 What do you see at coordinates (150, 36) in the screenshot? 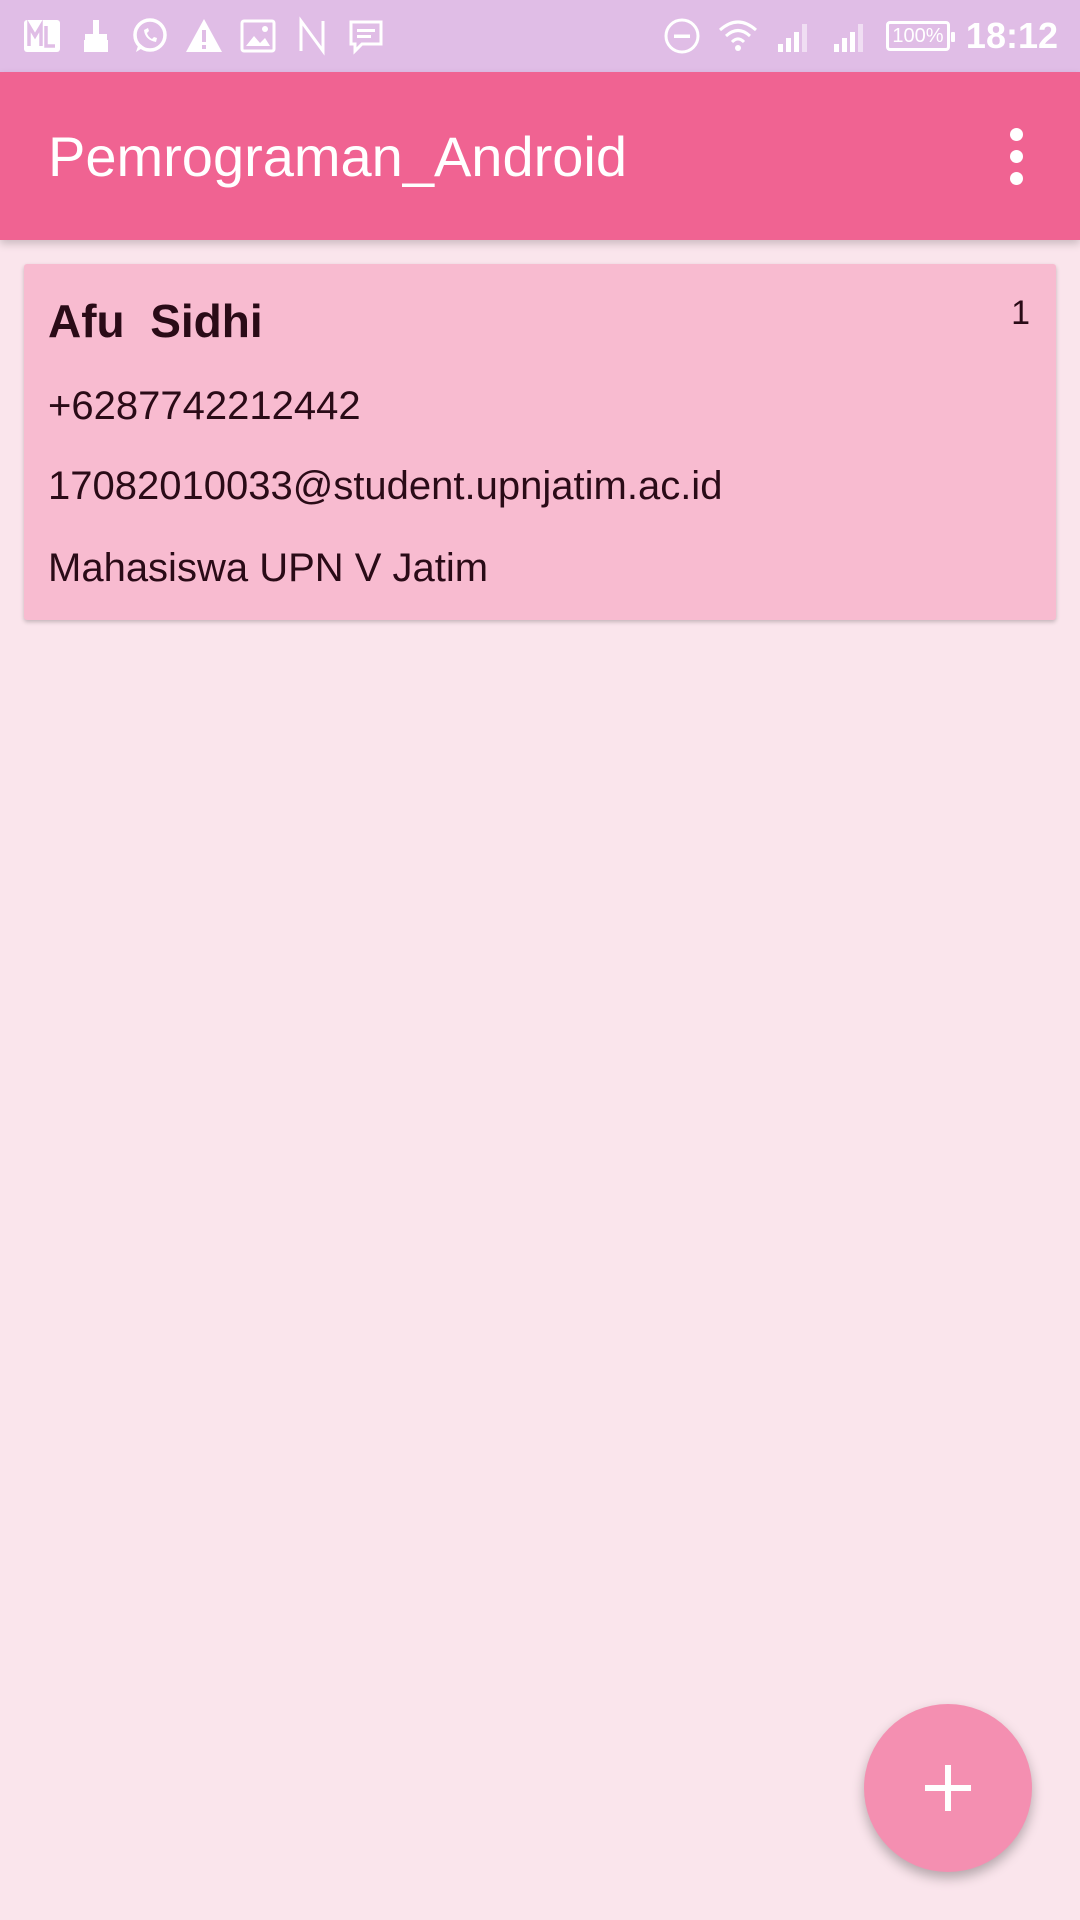
I see `whatsapp-icon` at bounding box center [150, 36].